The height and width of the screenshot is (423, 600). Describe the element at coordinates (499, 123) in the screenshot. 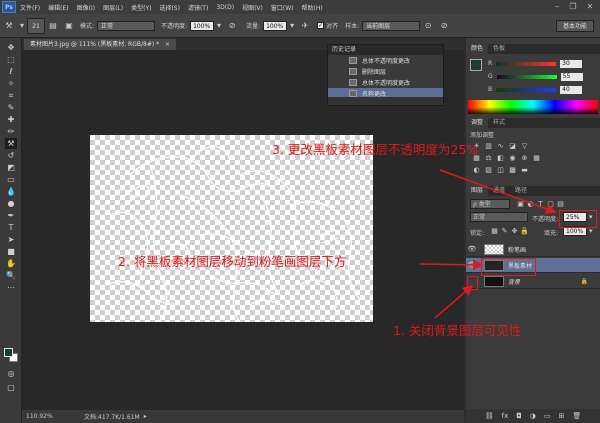

I see `tab-styles: 样式` at that location.